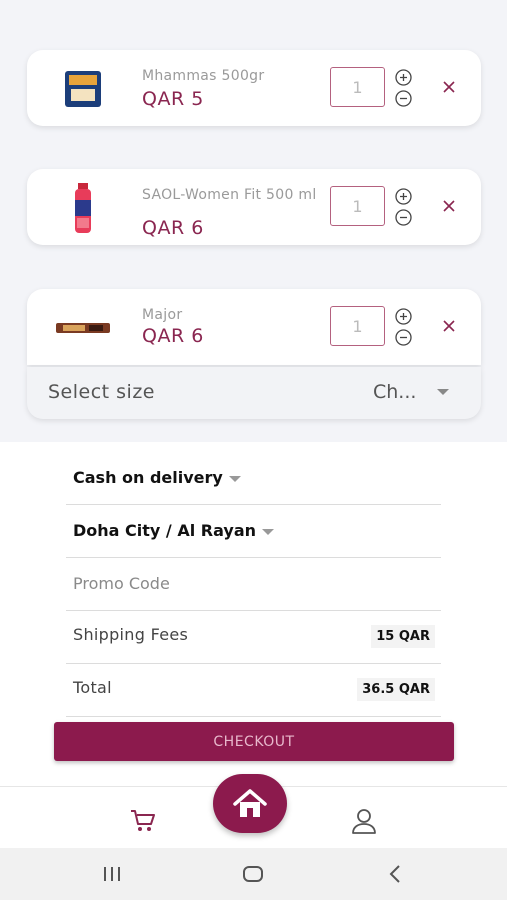  What do you see at coordinates (83, 89) in the screenshot?
I see `rice-bag-icon` at bounding box center [83, 89].